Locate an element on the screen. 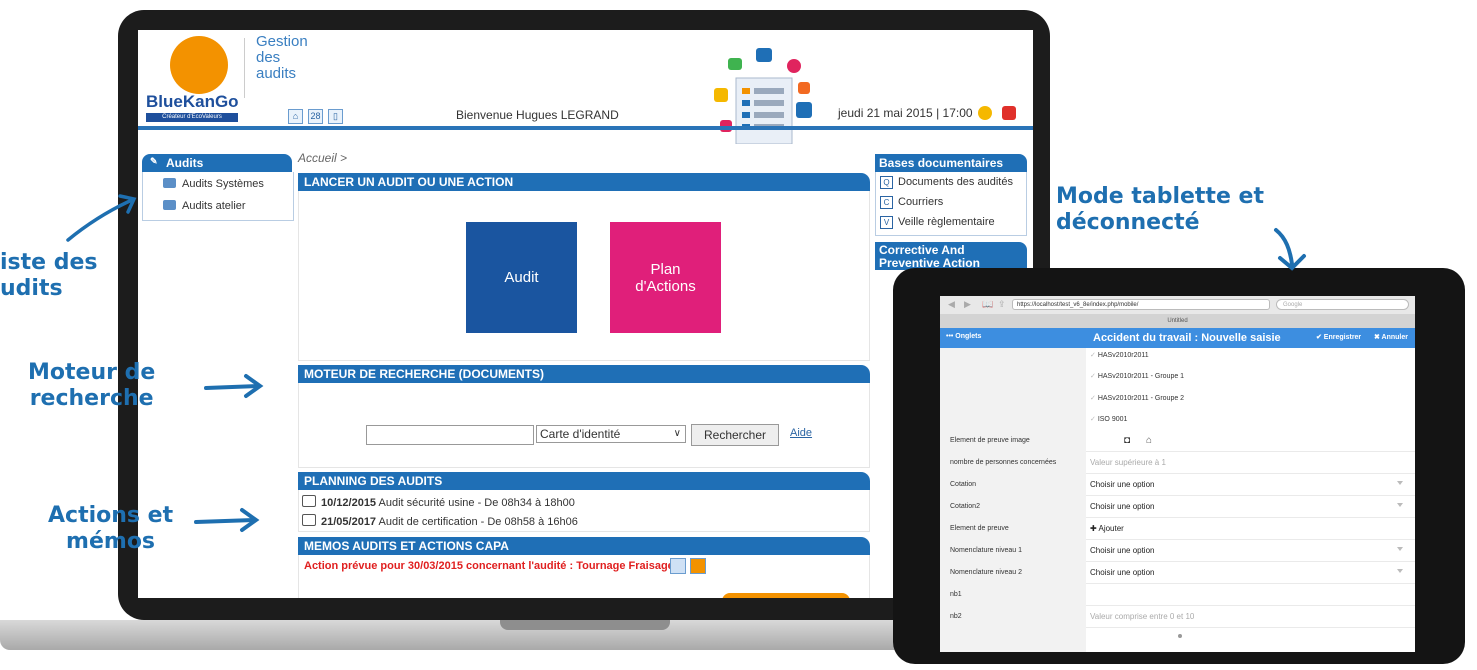 The height and width of the screenshot is (670, 1477). checklist-label: HASv2010r2011 is located at coordinates (1123, 355).